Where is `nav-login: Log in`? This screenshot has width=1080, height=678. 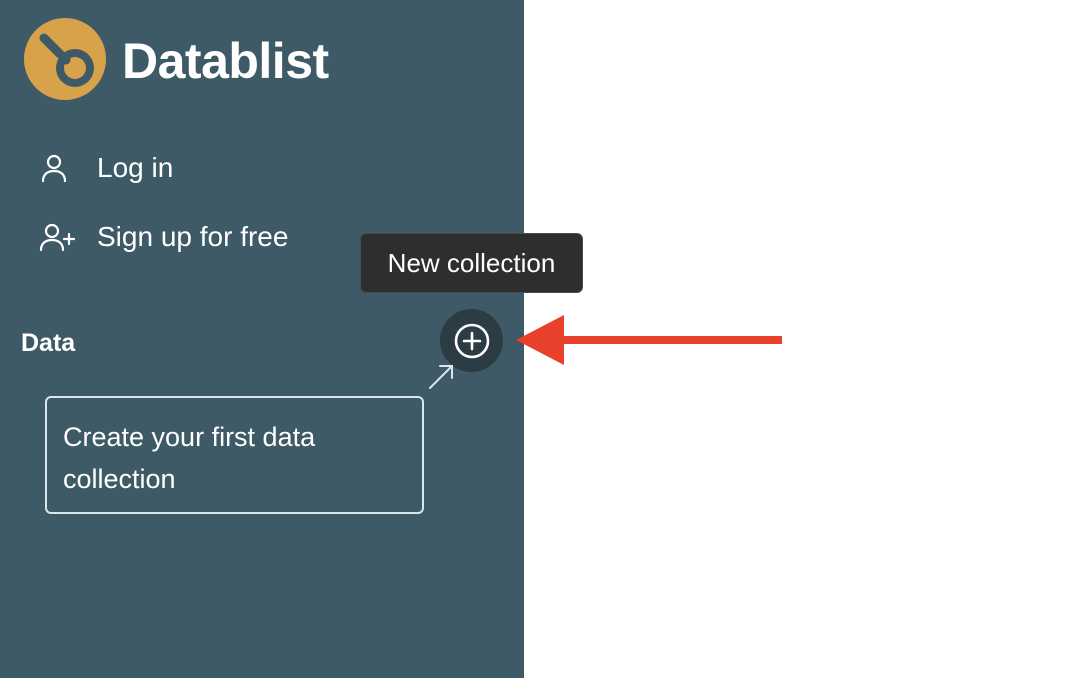 nav-login: Log in is located at coordinates (105, 168).